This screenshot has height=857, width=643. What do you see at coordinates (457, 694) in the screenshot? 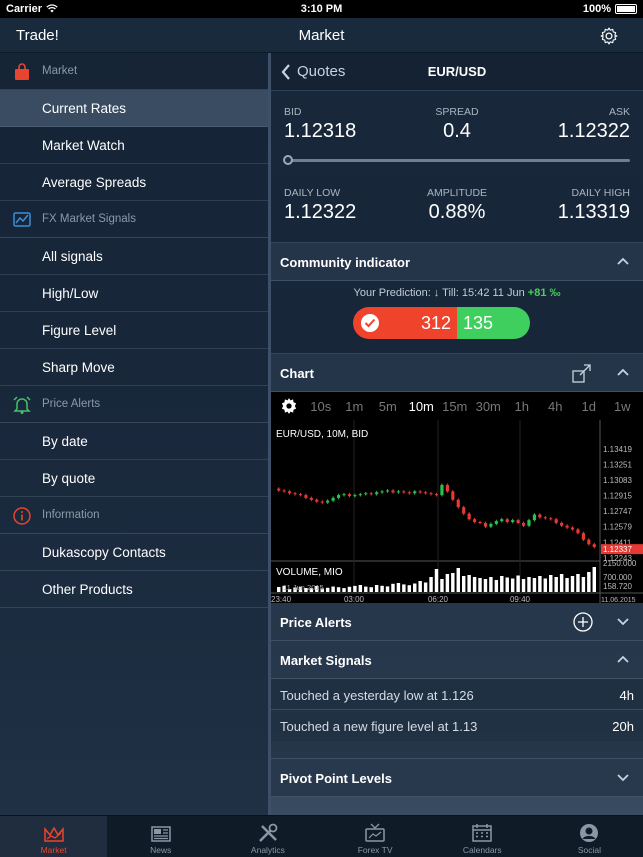
I see `market-signal-row: Touched a yesterday low at 1.126 4h` at bounding box center [457, 694].